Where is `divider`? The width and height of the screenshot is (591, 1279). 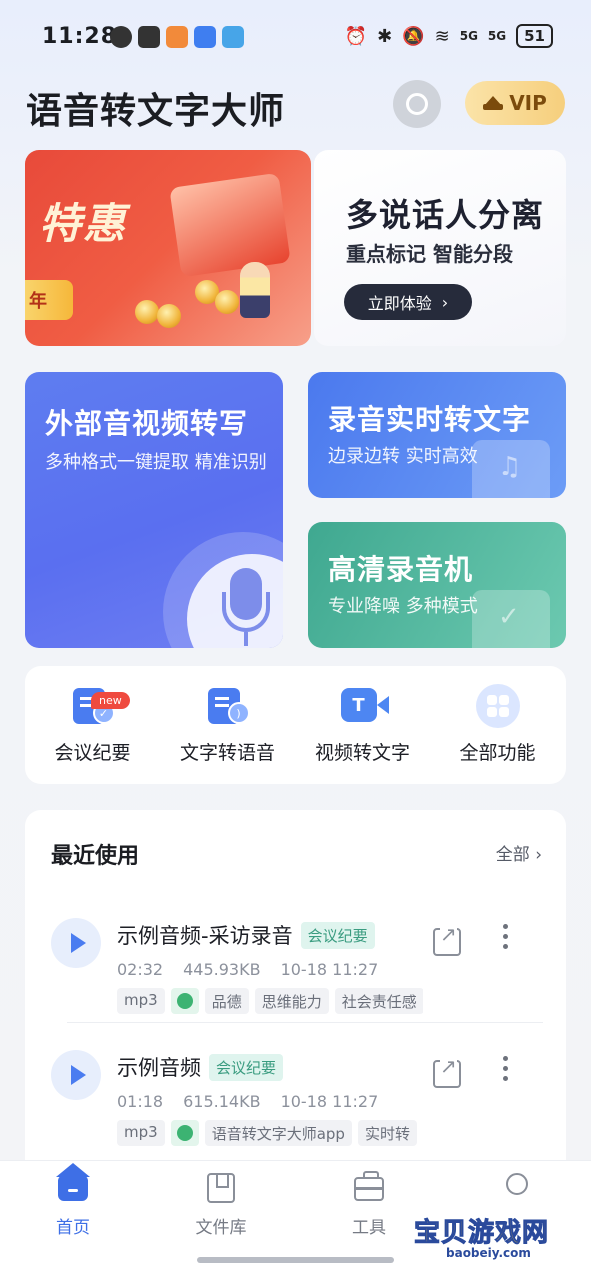
divider is located at coordinates (305, 1022).